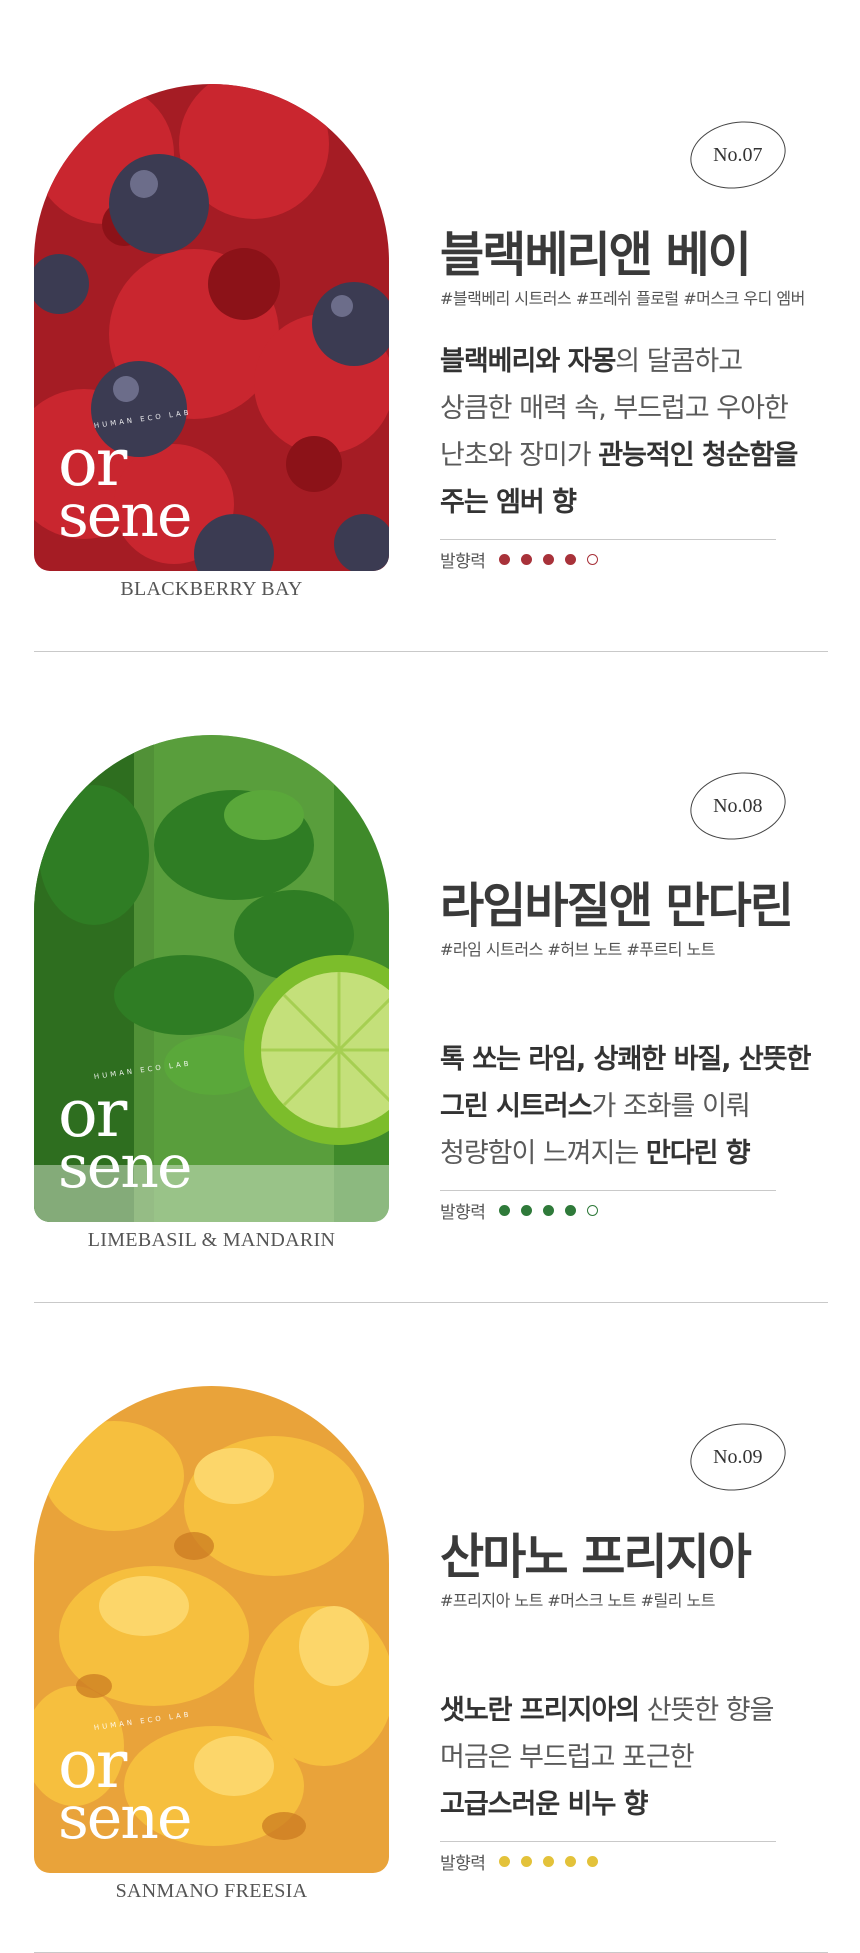  I want to click on description-line: 톡 쏘는 라임, 상쾌한 바질, 산뜻한, so click(625, 1059).